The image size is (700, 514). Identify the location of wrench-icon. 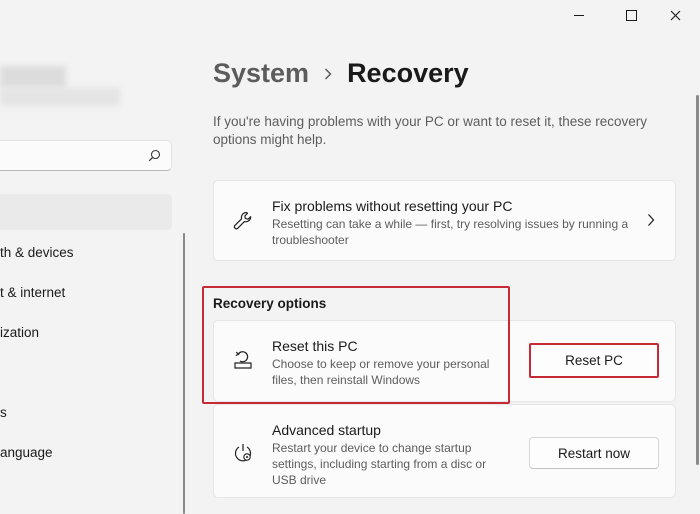
(242, 220).